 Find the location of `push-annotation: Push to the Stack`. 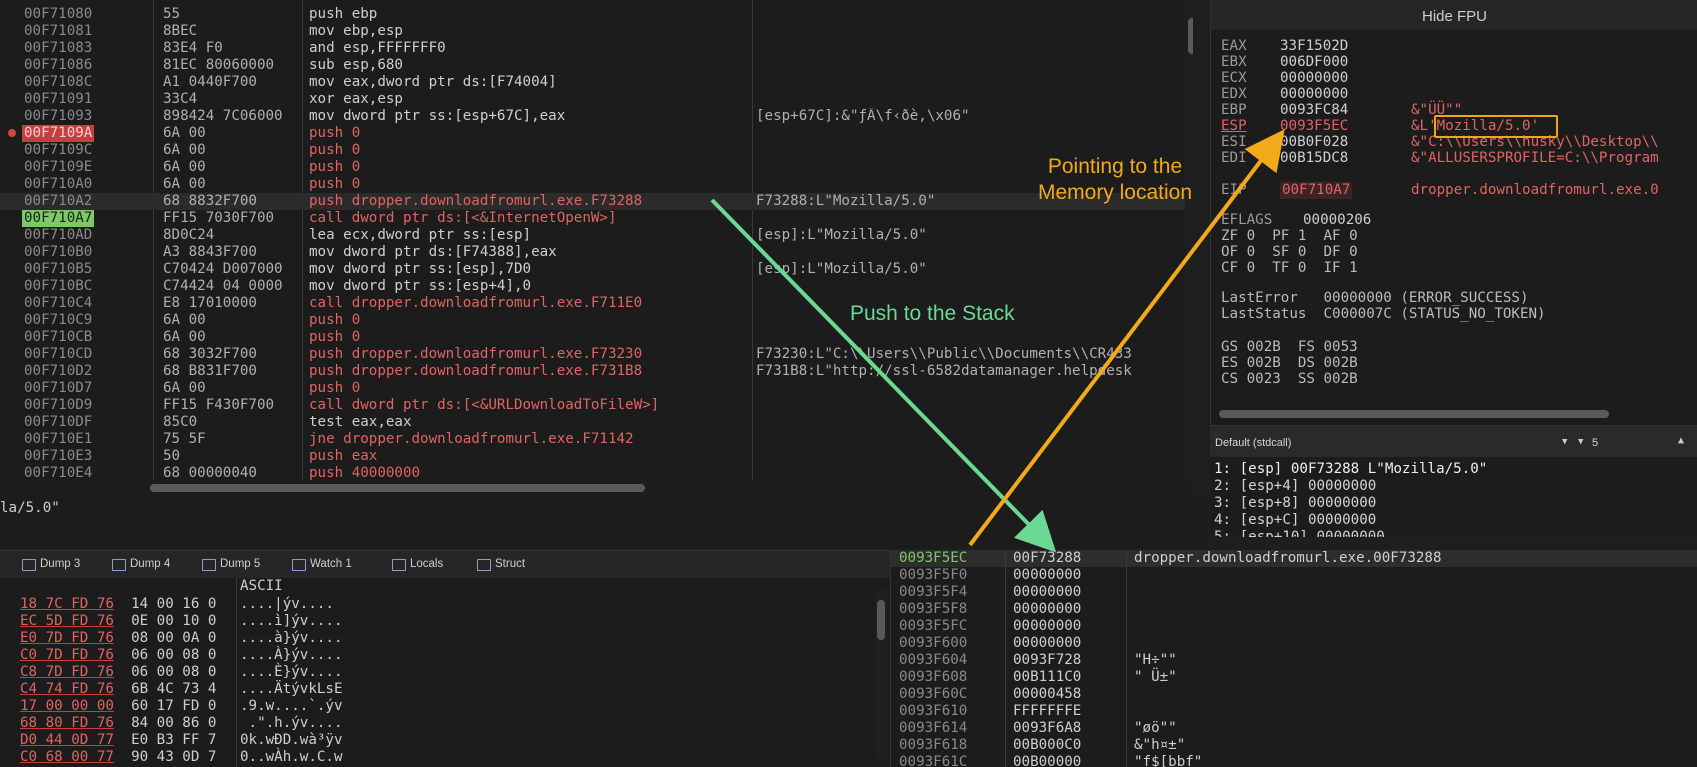

push-annotation: Push to the Stack is located at coordinates (932, 313).